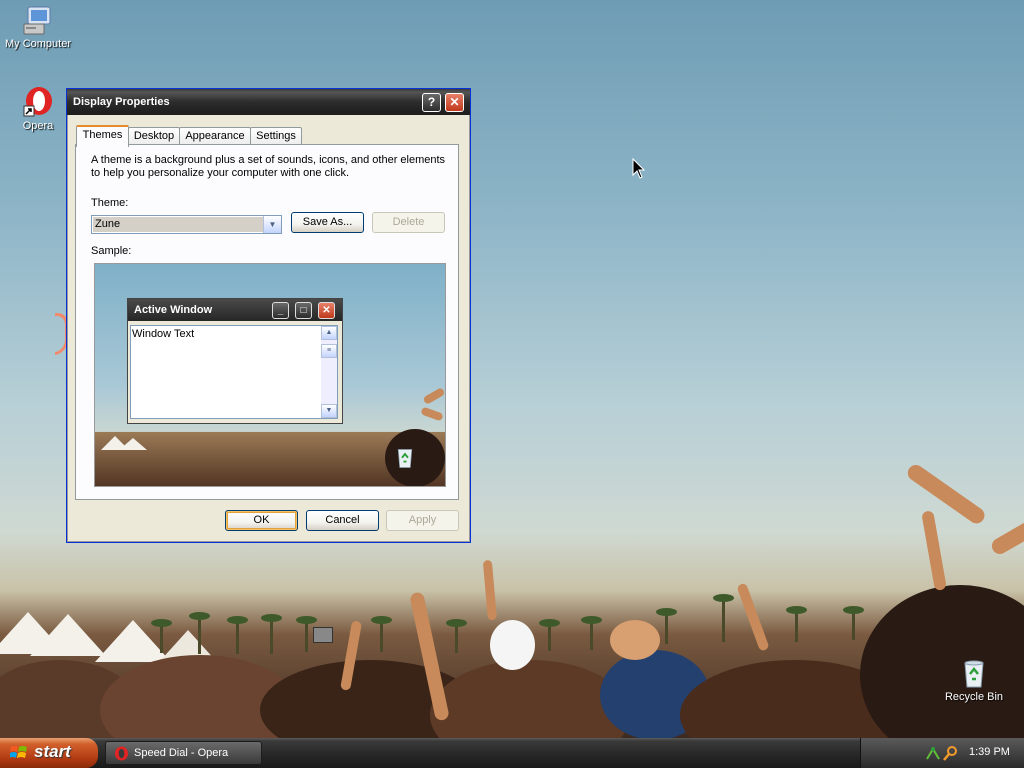  Describe the element at coordinates (635, 640) in the screenshot. I see `person-head` at that location.